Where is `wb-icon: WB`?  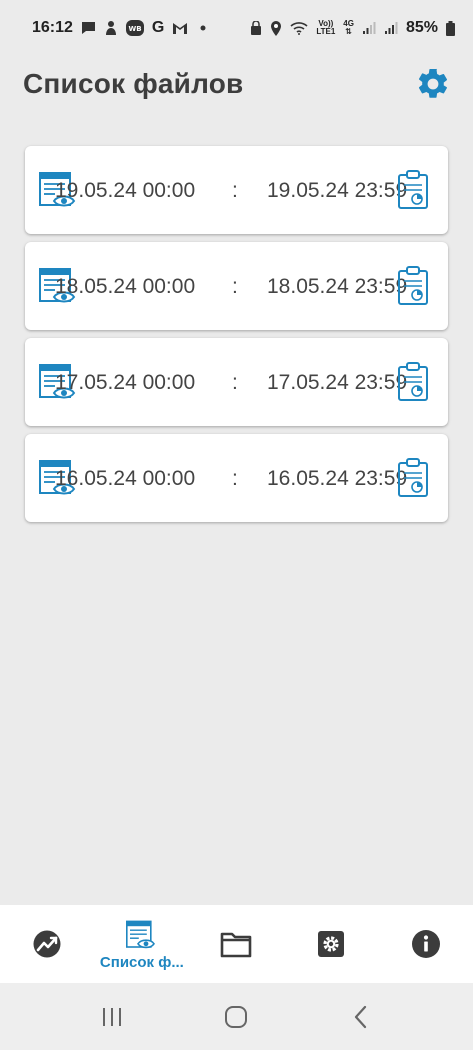
wb-icon: WB is located at coordinates (134, 28).